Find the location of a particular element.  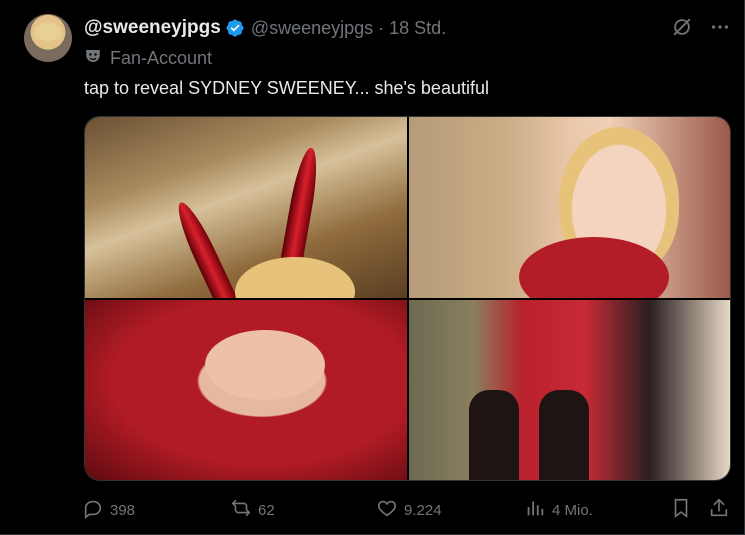

bookmark-icon is located at coordinates (681, 510).